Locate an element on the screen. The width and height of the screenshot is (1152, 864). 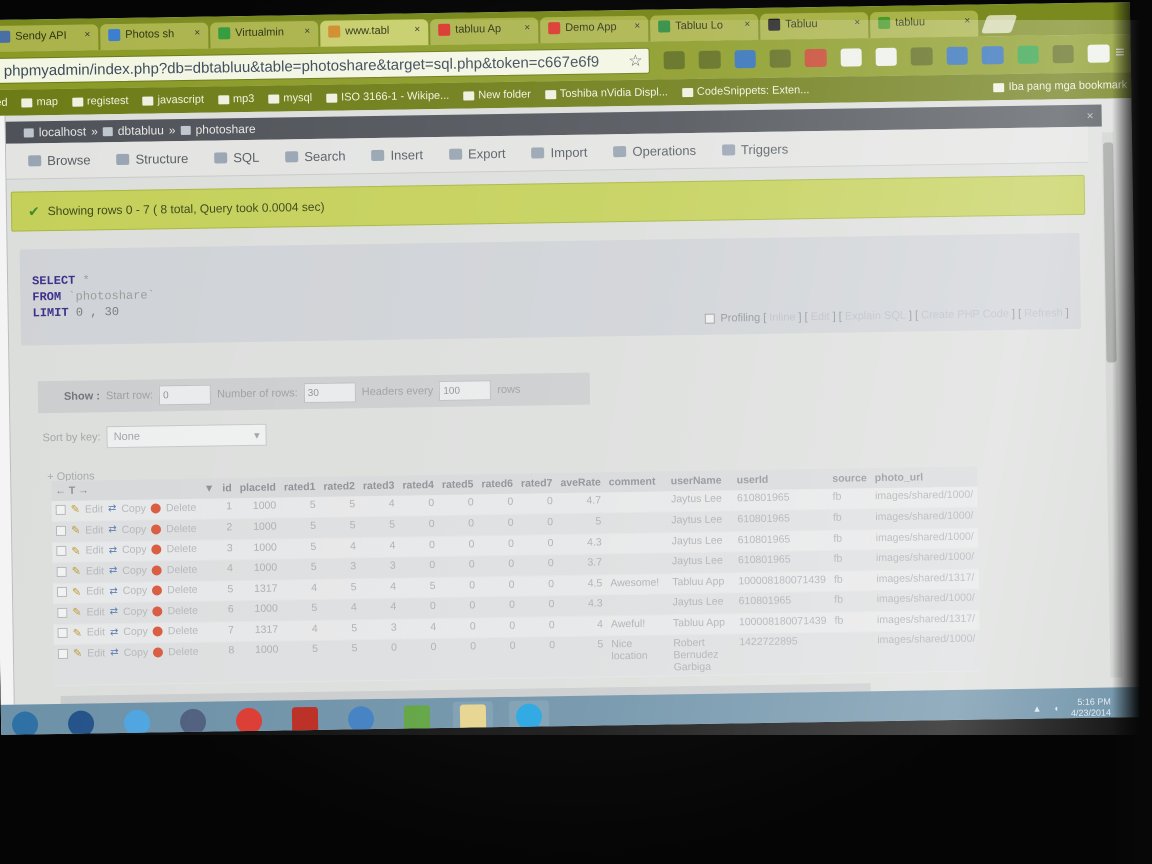
column-header-placeid: placeId is located at coordinates (258, 488).